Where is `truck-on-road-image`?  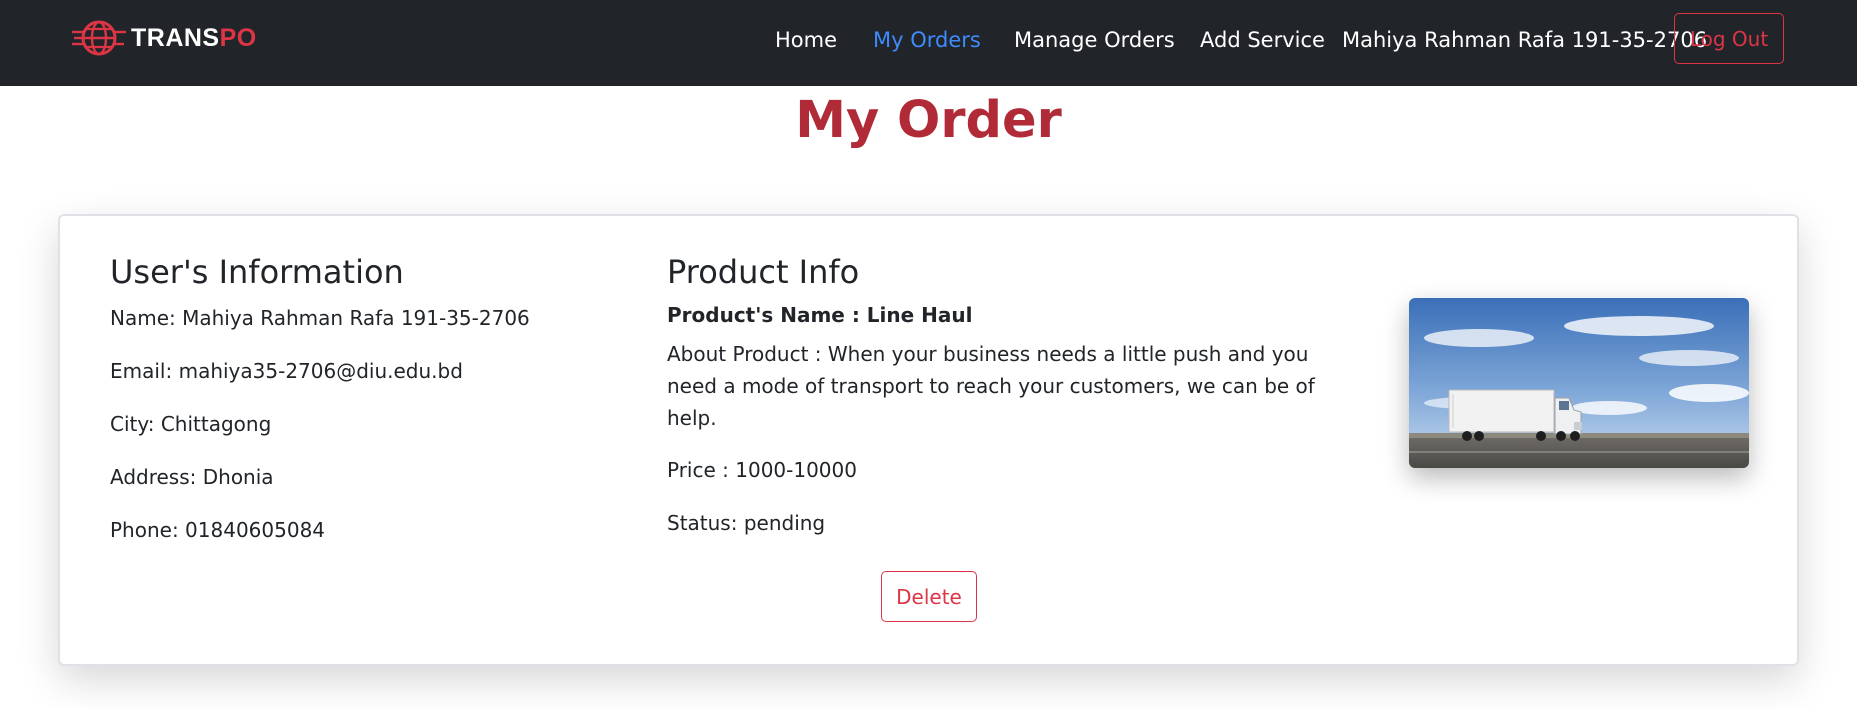
truck-on-road-image is located at coordinates (1579, 383).